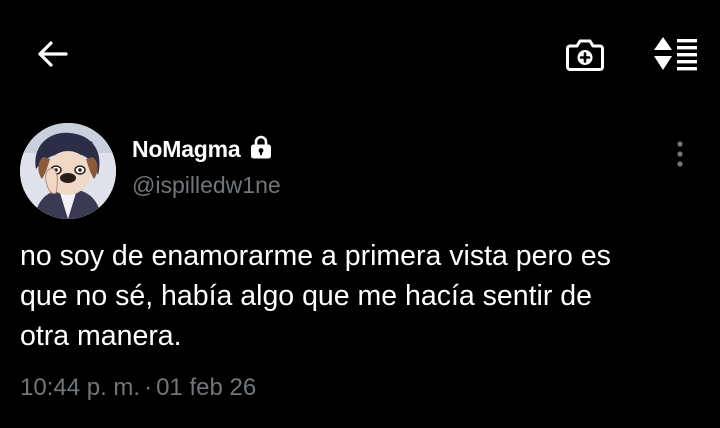 The height and width of the screenshot is (428, 720). What do you see at coordinates (206, 185) in the screenshot?
I see `user-handle: @ispilledw1ne` at bounding box center [206, 185].